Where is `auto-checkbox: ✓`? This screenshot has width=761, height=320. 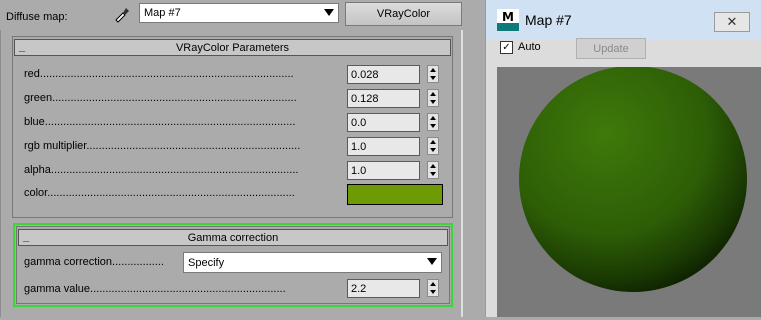
auto-checkbox: ✓ is located at coordinates (506, 47).